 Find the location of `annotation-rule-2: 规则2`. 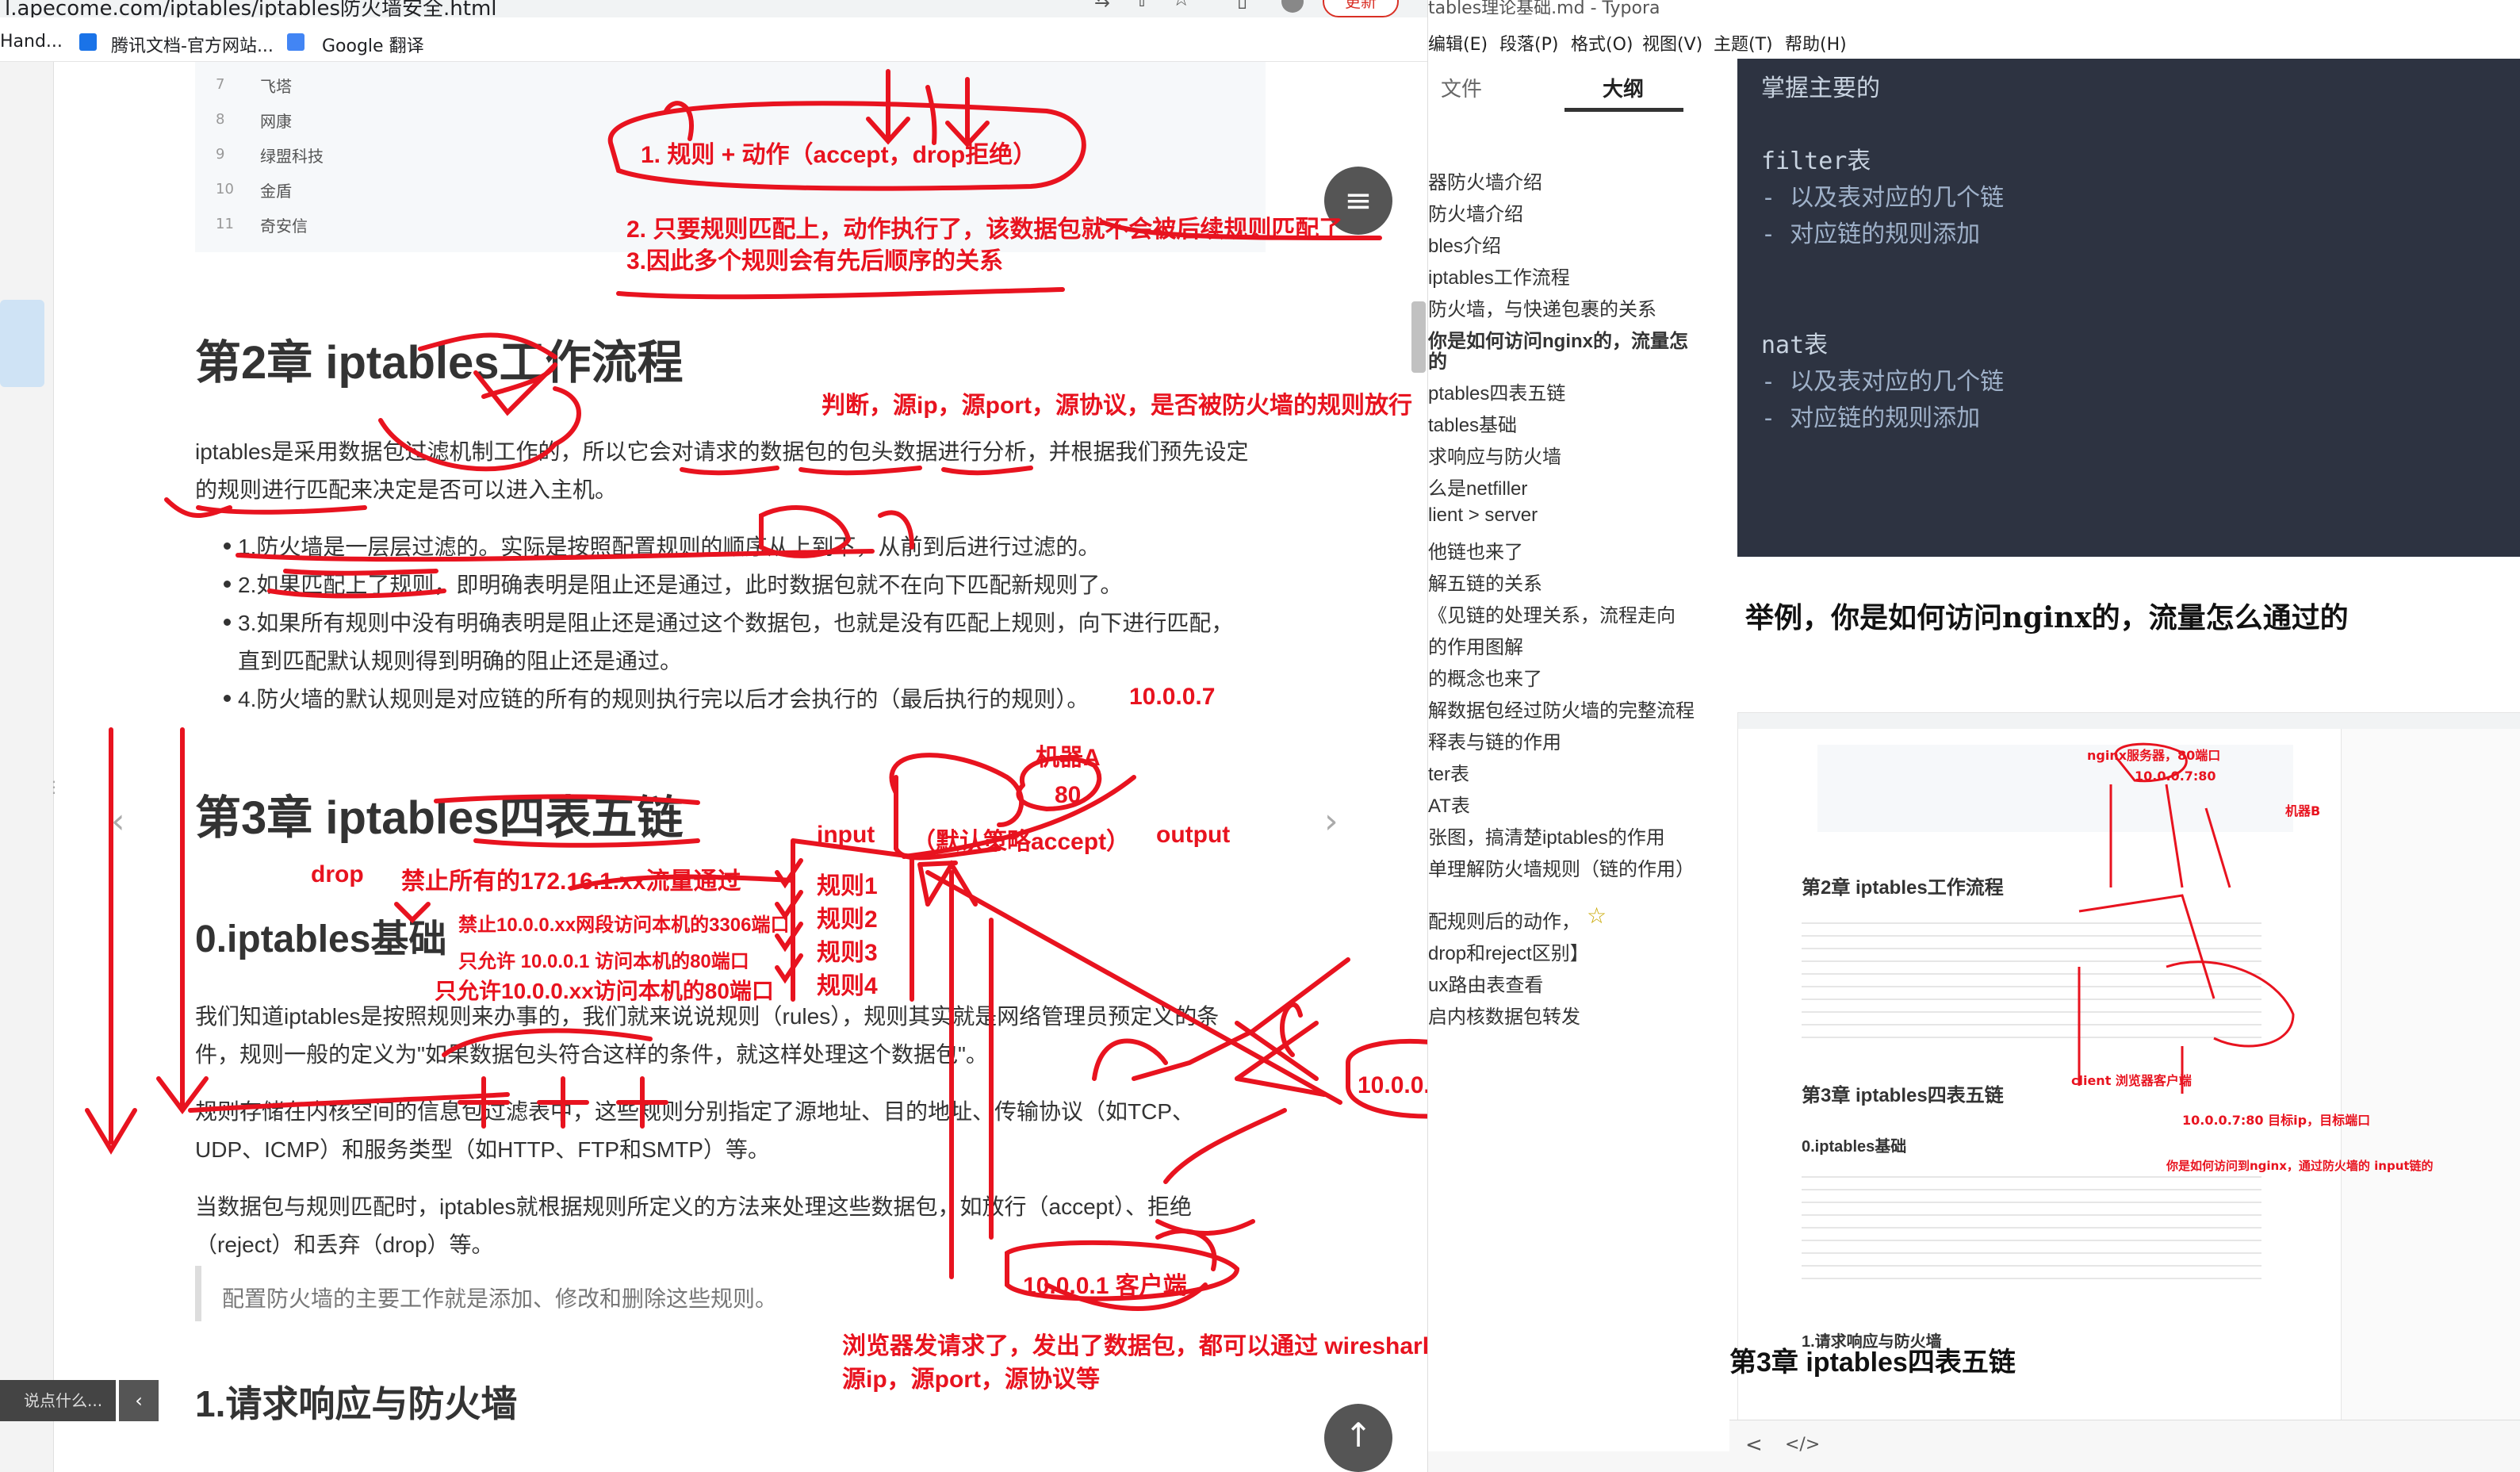

annotation-rule-2: 规则2 is located at coordinates (847, 920).